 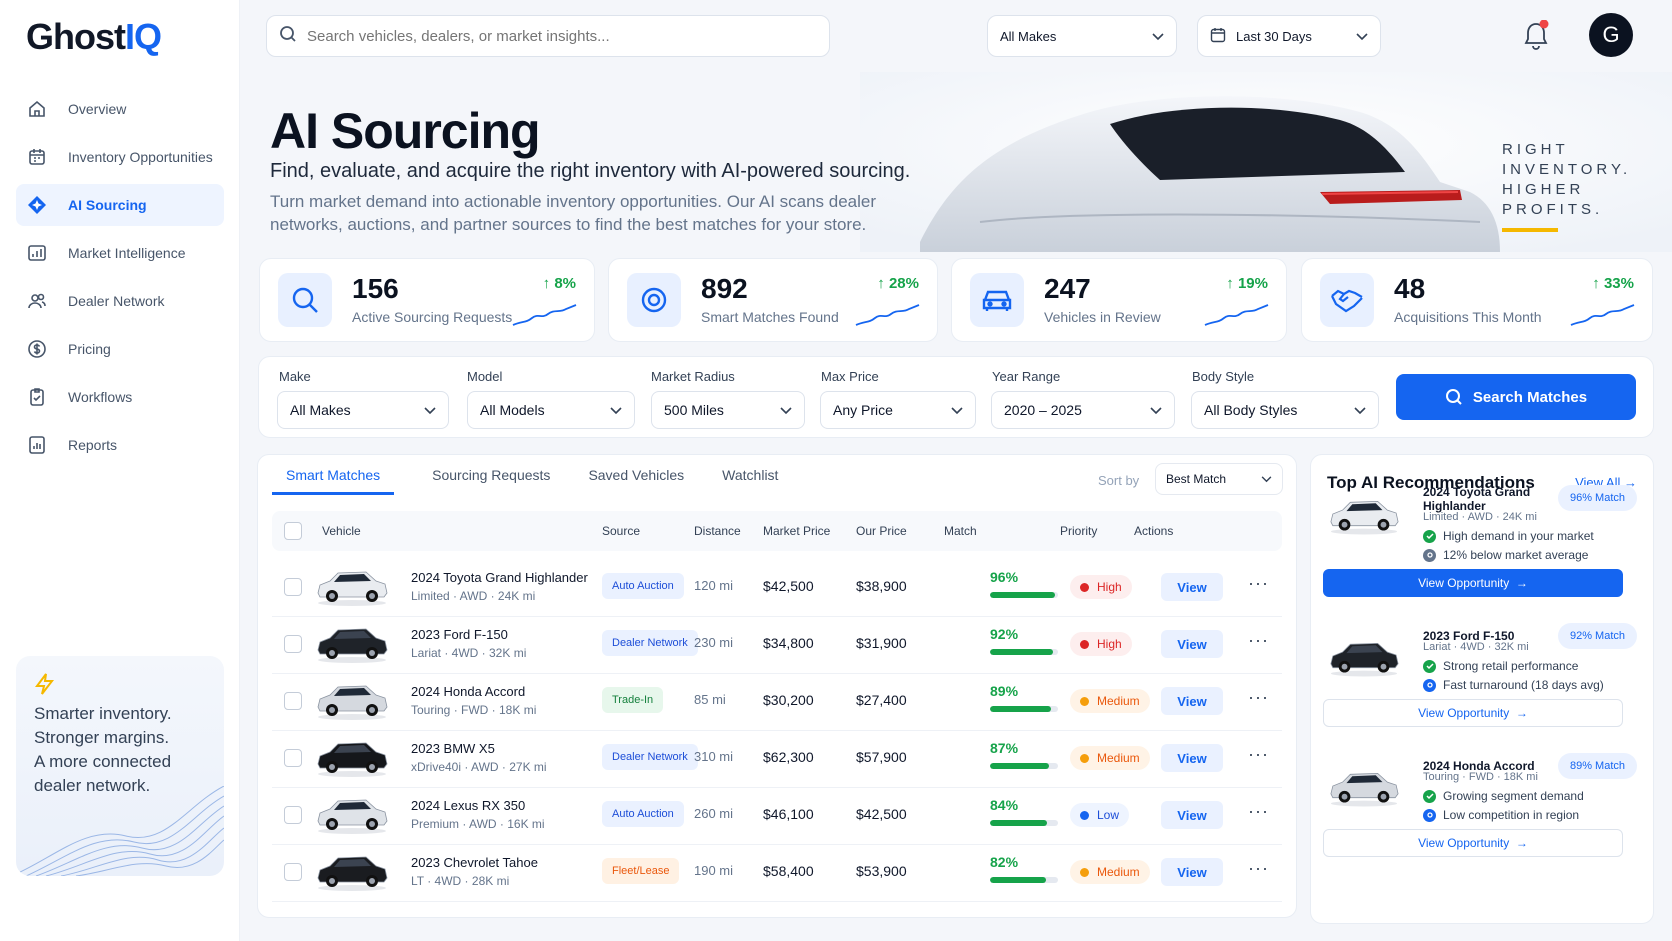 I want to click on workflow-icon, so click(x=37, y=397).